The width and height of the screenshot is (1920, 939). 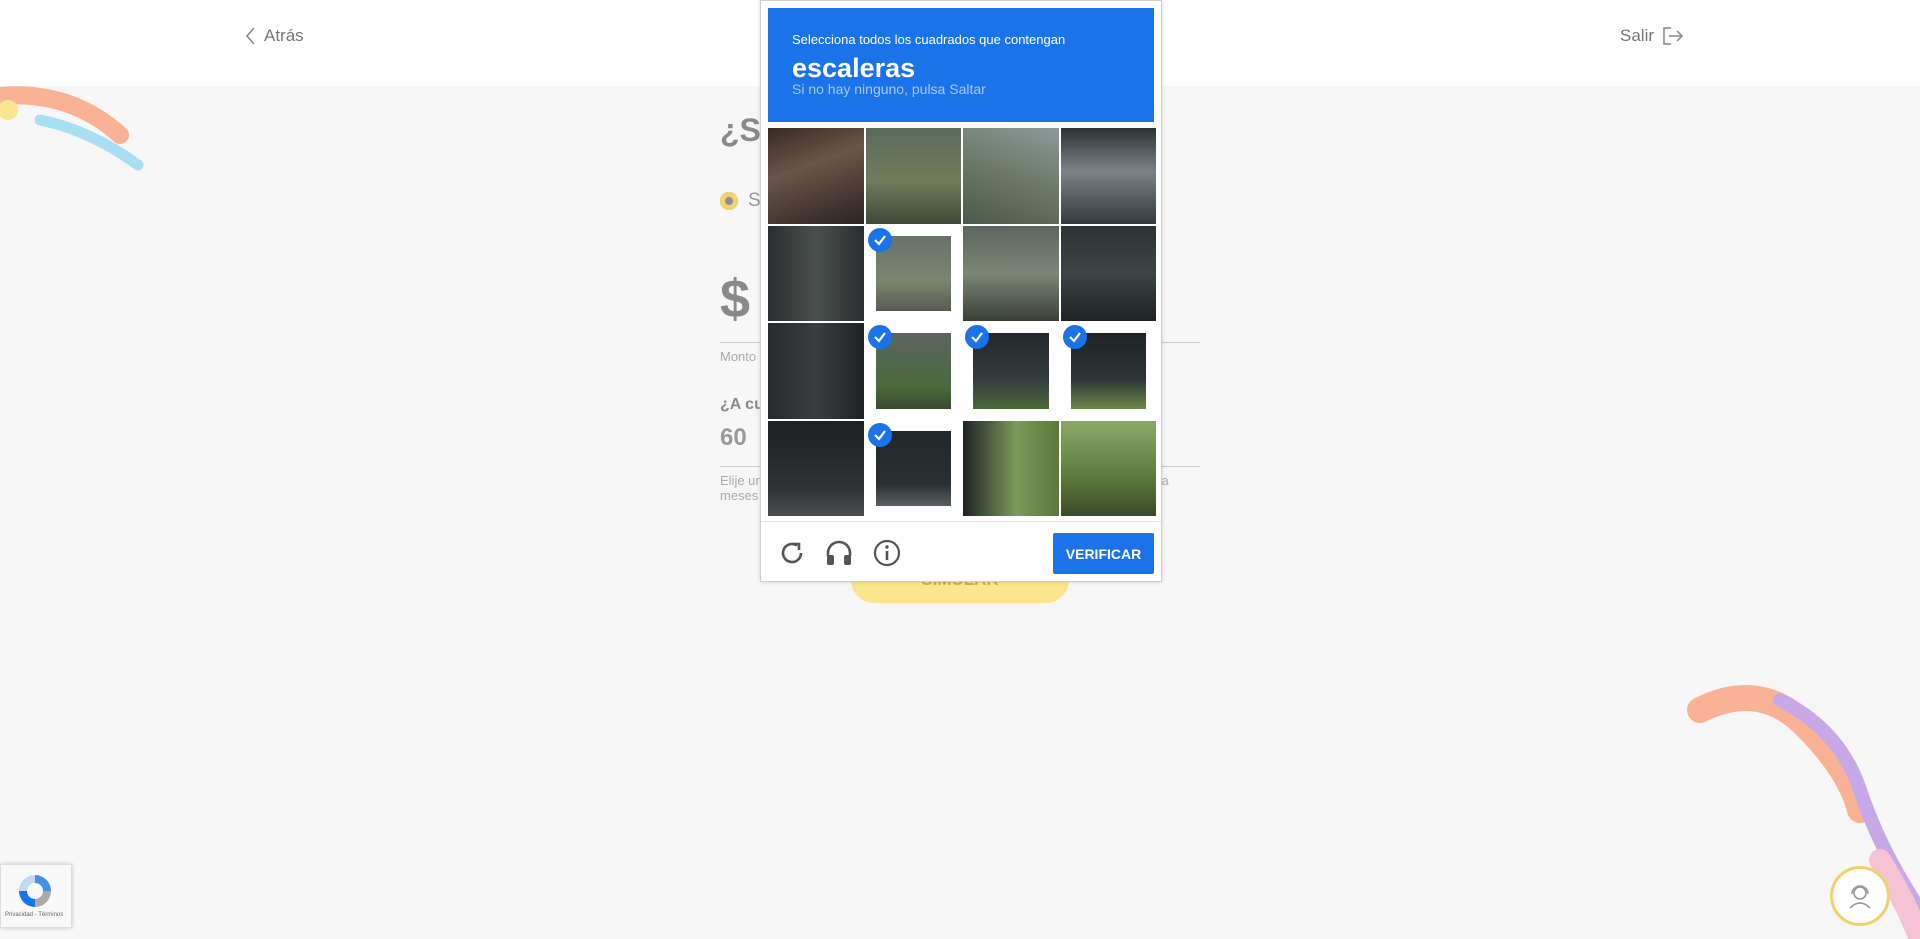 What do you see at coordinates (733, 438) in the screenshot?
I see `months-input: 60` at bounding box center [733, 438].